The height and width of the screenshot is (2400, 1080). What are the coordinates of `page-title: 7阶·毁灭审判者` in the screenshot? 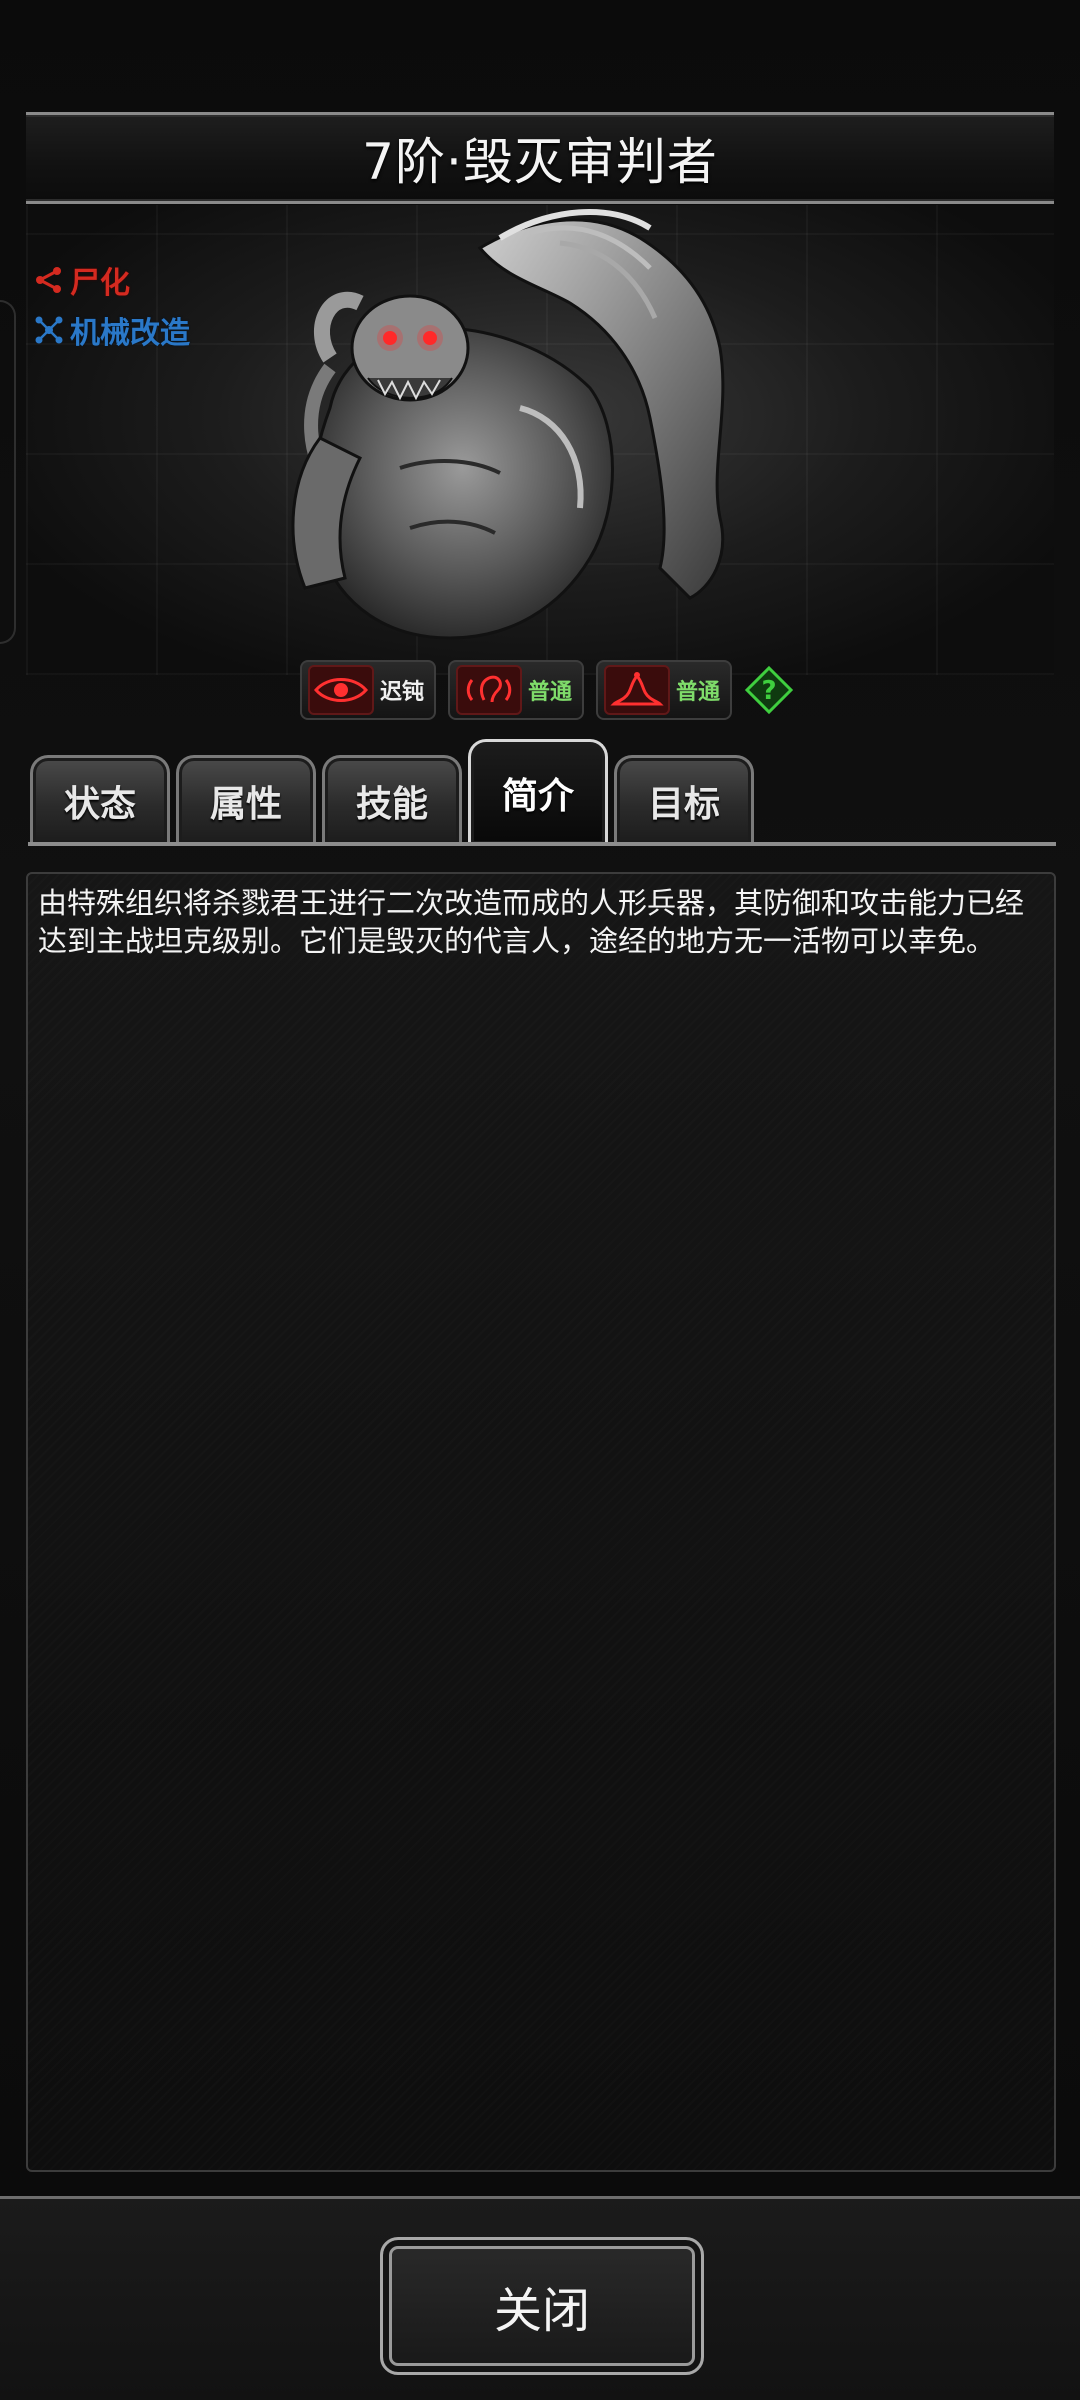 It's located at (540, 162).